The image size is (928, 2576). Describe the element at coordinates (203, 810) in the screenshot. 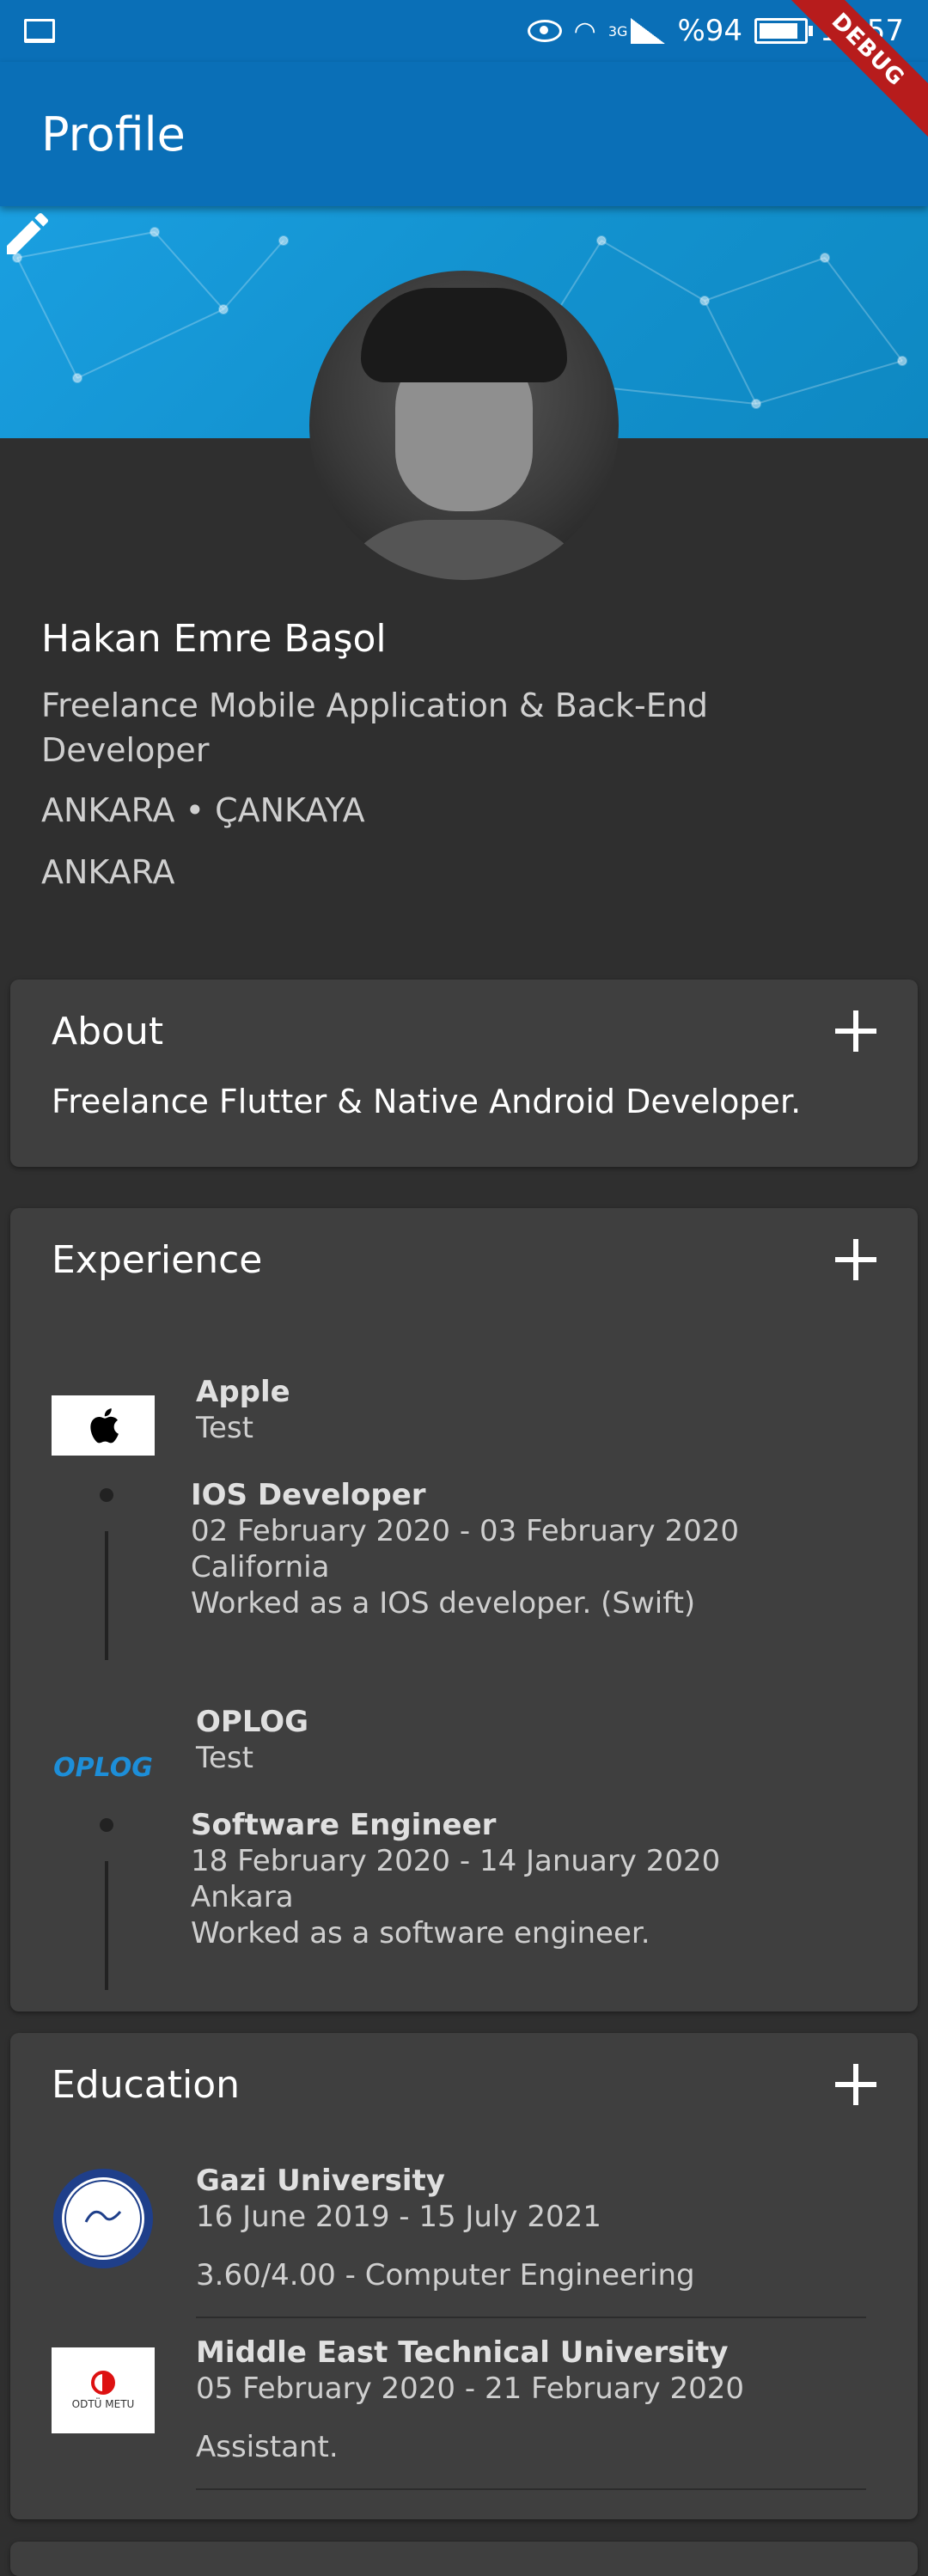

I see `profile-location: ANKARA • ÇANKAYA` at that location.